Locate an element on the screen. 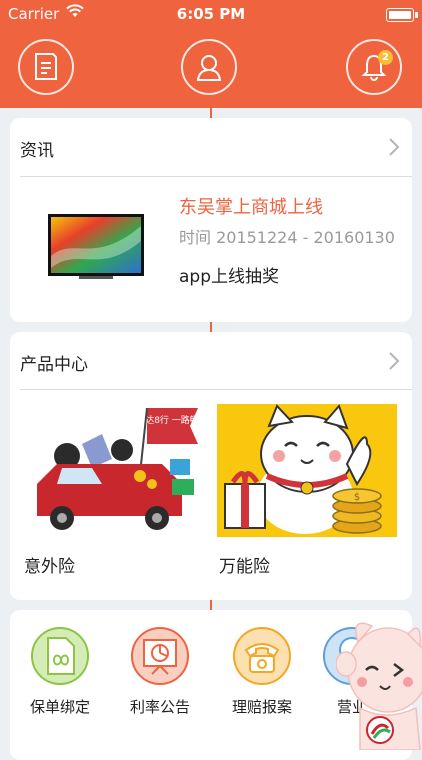 Image resolution: width=422 pixels, height=760 pixels. rate-announcement-icon is located at coordinates (160, 656).